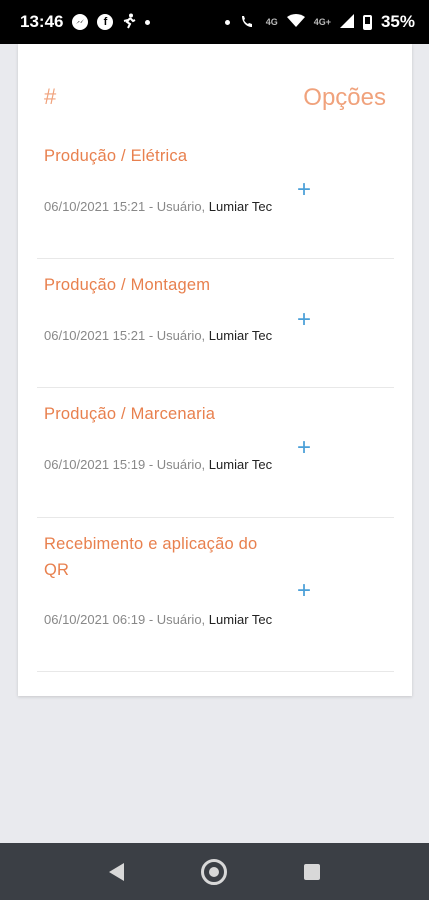 This screenshot has width=429, height=900. What do you see at coordinates (295, 22) in the screenshot?
I see `wifi-icon` at bounding box center [295, 22].